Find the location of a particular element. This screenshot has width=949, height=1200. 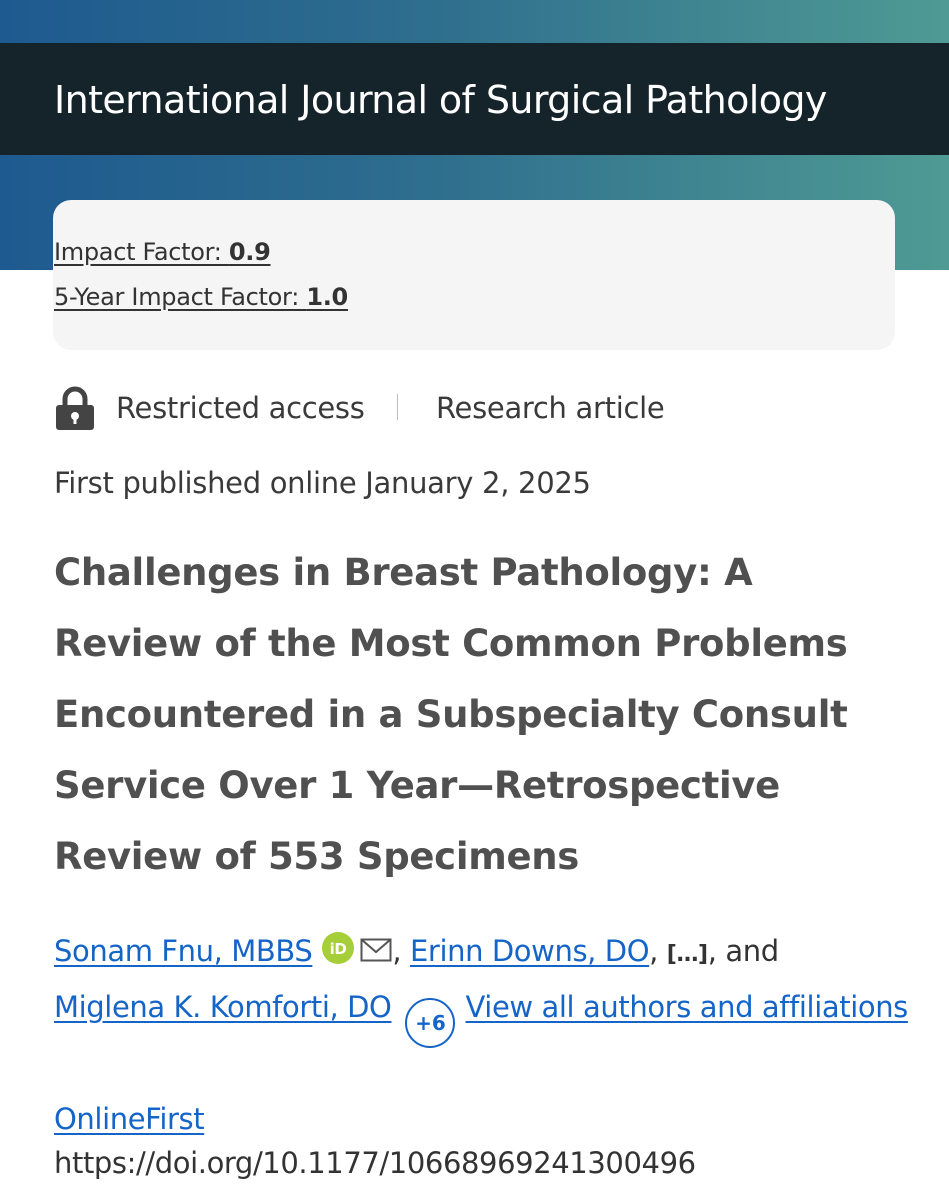

five-year-impact-factor-link: 5-Year Impact Factor: 1.0 is located at coordinates (201, 297).